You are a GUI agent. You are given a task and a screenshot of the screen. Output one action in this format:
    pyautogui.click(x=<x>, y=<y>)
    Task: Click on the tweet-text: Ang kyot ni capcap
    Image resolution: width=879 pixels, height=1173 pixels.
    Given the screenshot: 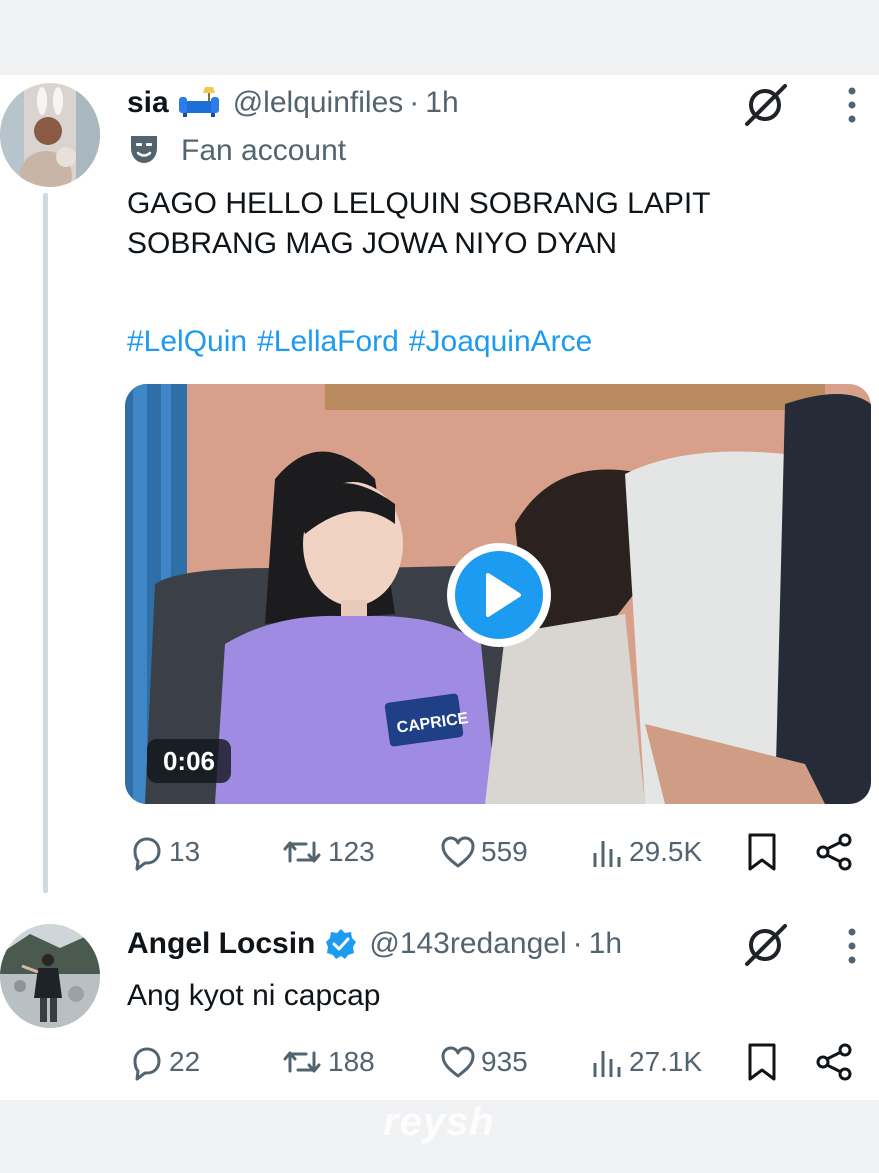 What is the action you would take?
    pyautogui.click(x=254, y=995)
    